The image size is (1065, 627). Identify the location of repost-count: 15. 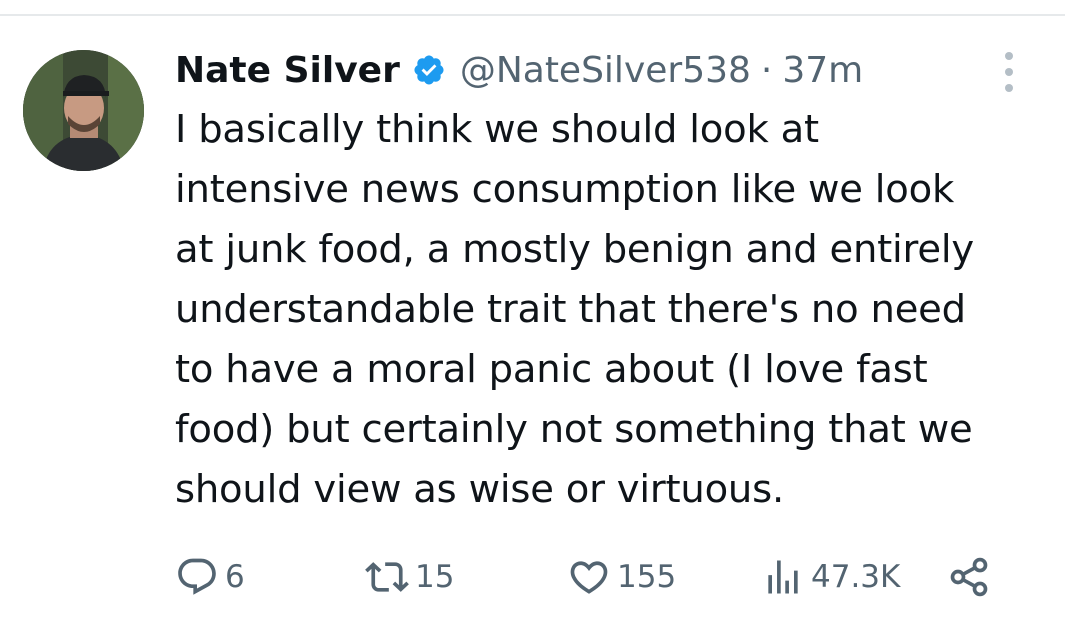
(435, 577).